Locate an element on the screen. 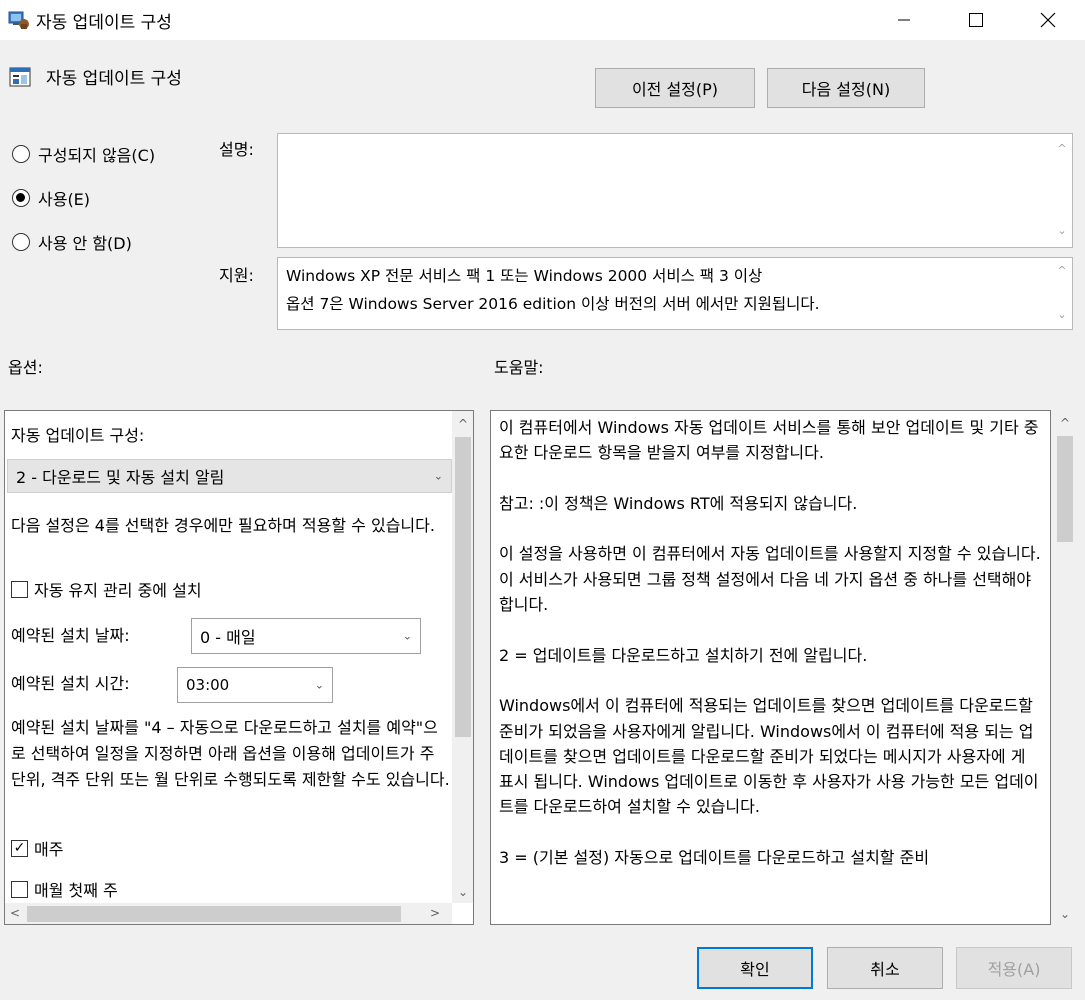 Image resolution: width=1085 pixels, height=1000 pixels. checkbox-box-checked: ✓ is located at coordinates (19, 848).